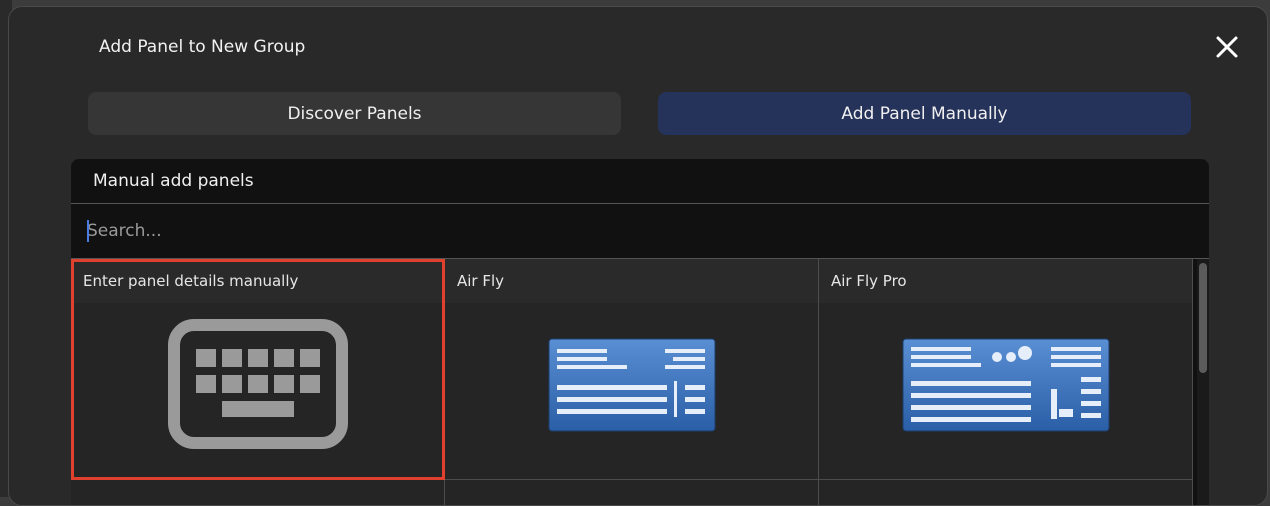  What do you see at coordinates (257, 384) in the screenshot?
I see `keyboard-icon` at bounding box center [257, 384].